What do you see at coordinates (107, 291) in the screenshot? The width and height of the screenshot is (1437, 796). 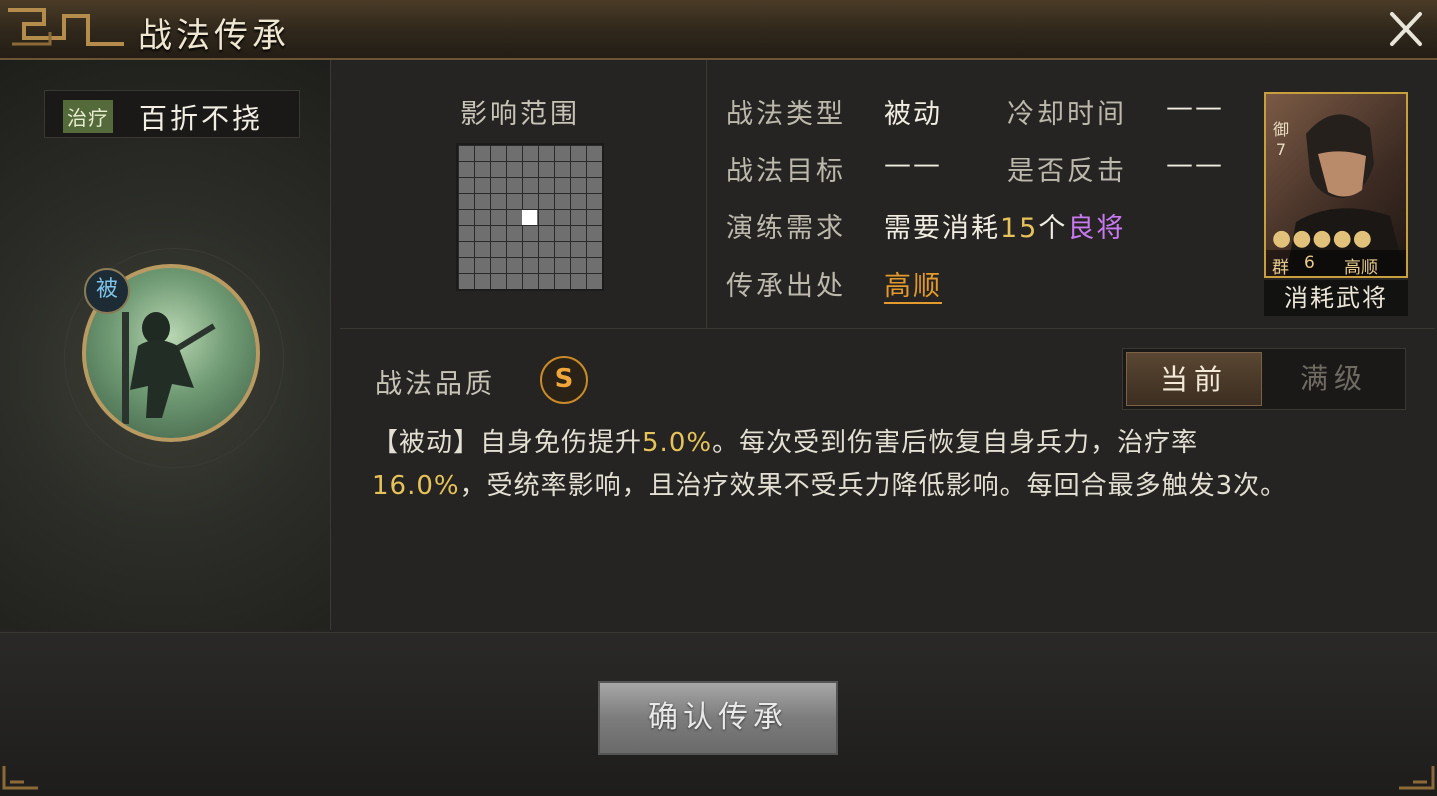 I see `passive-badge: 被` at bounding box center [107, 291].